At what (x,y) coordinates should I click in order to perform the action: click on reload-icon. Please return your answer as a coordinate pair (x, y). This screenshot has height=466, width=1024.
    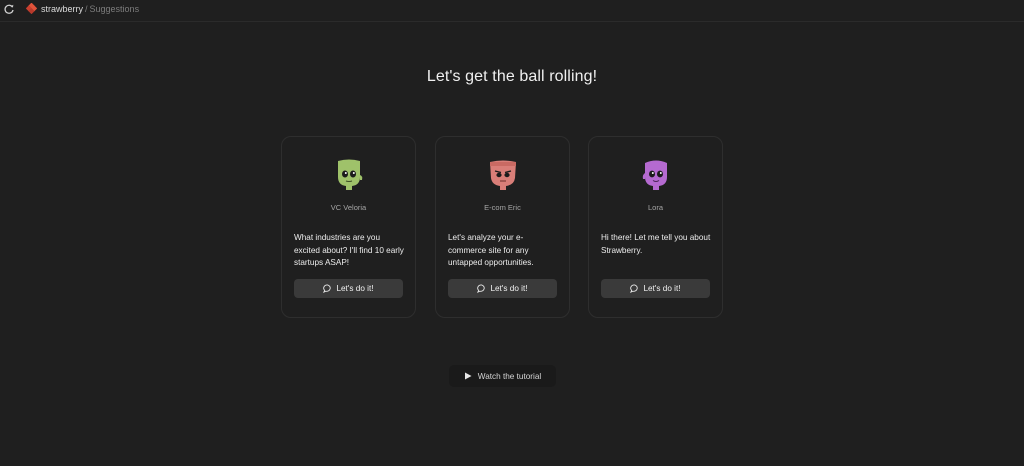
    Looking at the image, I should click on (9, 9).